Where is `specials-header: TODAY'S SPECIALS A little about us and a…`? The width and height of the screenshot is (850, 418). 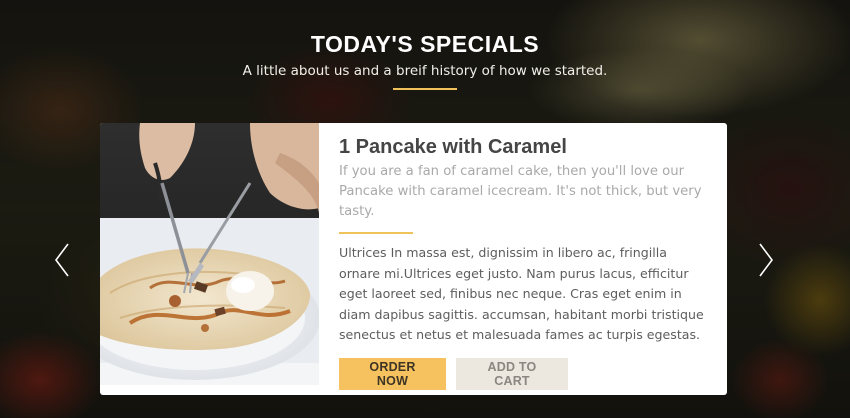
specials-header: TODAY'S SPECIALS A little about us and a… is located at coordinates (425, 60).